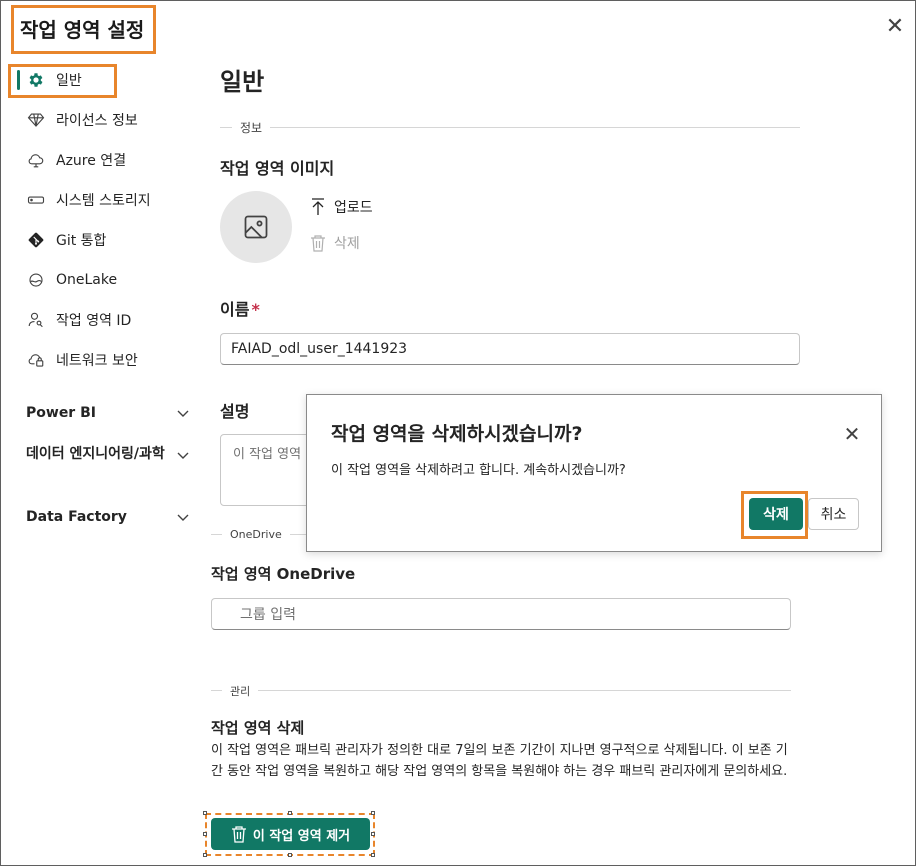  I want to click on name-field-value: FAIAD_odl_user_1441923, so click(319, 349).